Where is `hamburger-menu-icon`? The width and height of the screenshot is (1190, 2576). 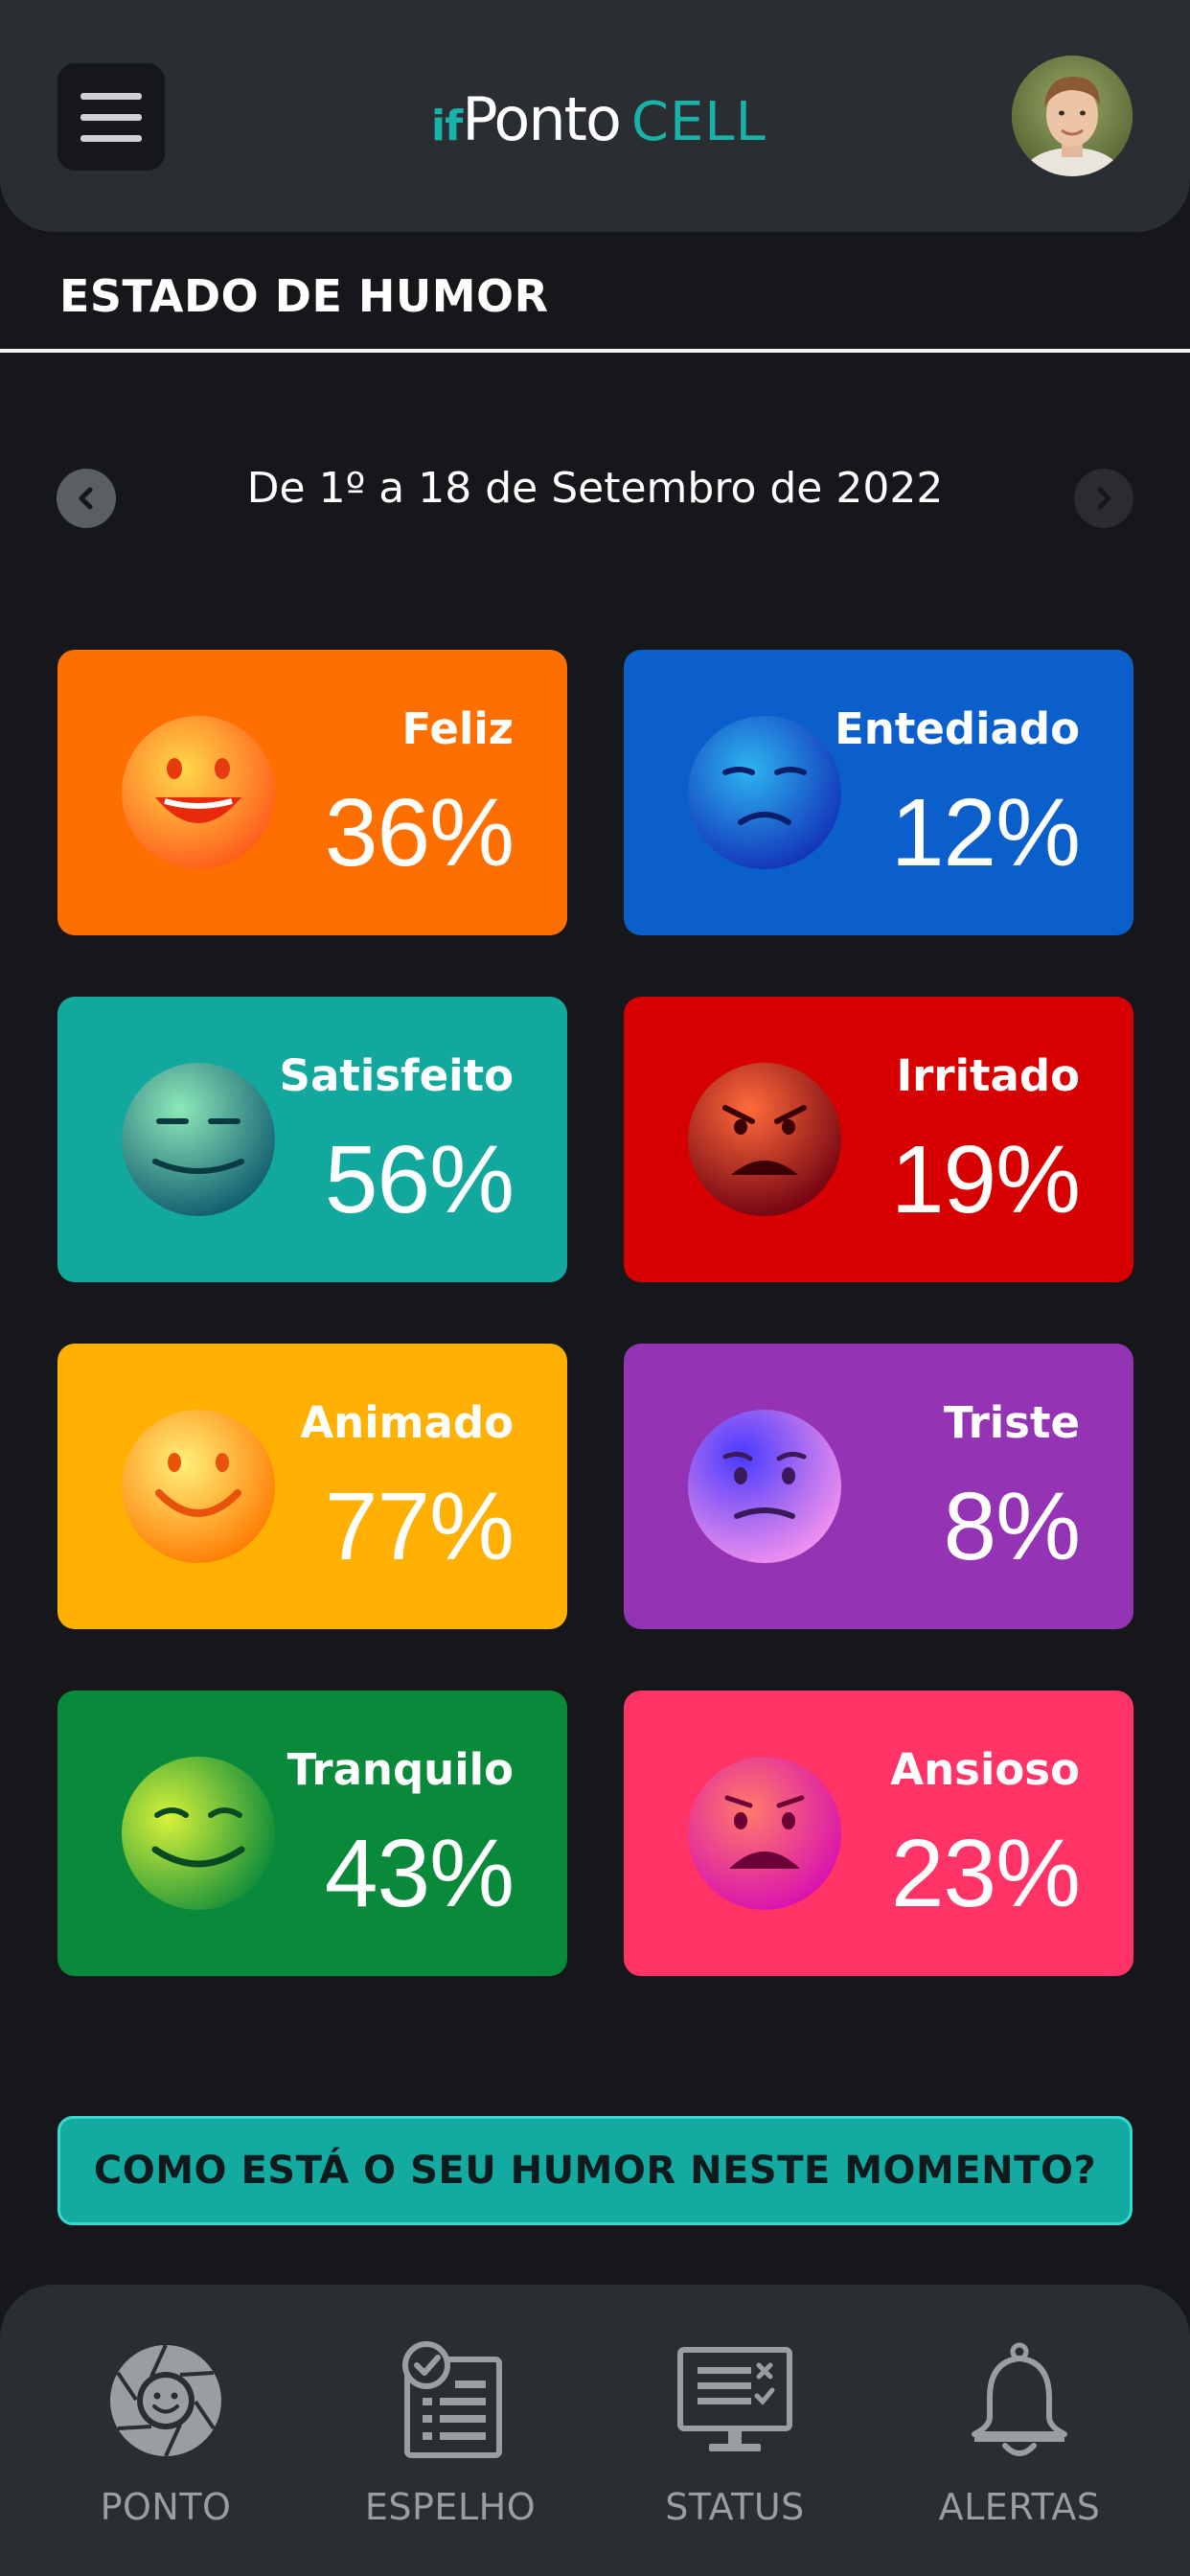 hamburger-menu-icon is located at coordinates (111, 117).